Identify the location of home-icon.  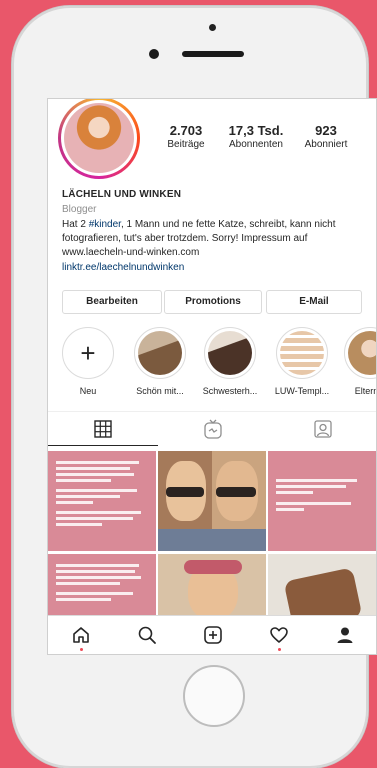
(81, 635).